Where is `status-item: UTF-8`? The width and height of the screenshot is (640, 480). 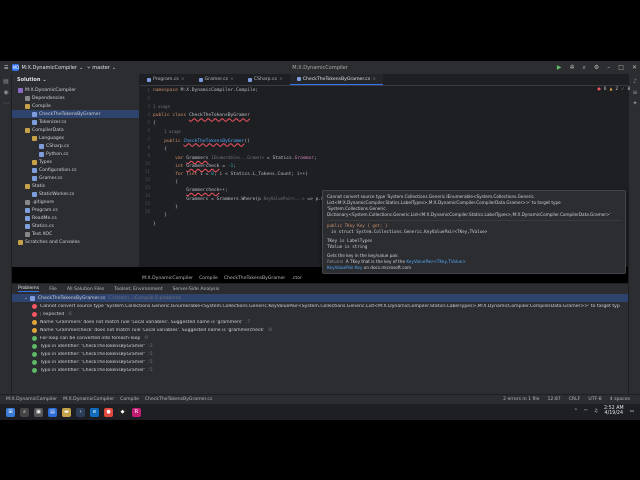
status-item: UTF-8 is located at coordinates (594, 399).